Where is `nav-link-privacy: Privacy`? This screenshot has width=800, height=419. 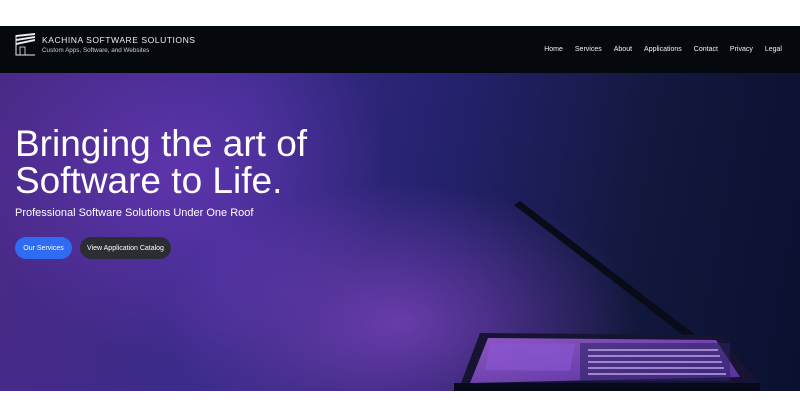
nav-link-privacy: Privacy is located at coordinates (741, 49).